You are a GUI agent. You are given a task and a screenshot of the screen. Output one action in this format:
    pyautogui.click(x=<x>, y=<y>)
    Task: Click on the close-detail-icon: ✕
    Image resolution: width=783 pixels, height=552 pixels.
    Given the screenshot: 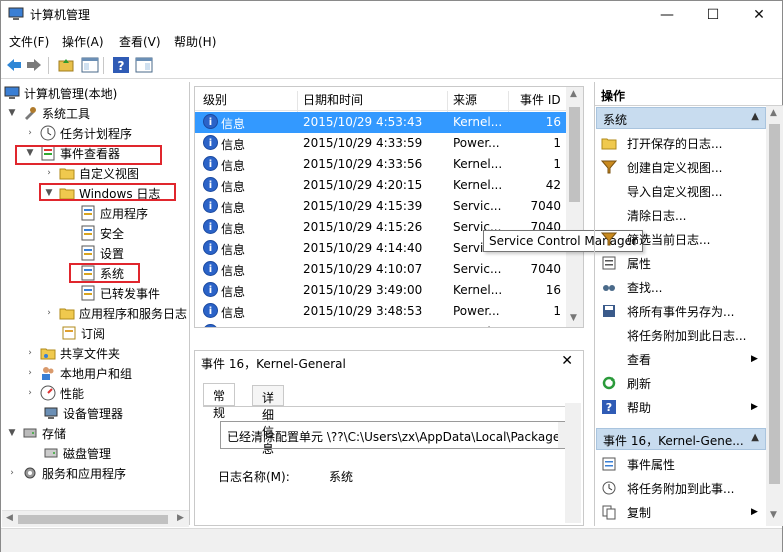 What is the action you would take?
    pyautogui.click(x=567, y=361)
    